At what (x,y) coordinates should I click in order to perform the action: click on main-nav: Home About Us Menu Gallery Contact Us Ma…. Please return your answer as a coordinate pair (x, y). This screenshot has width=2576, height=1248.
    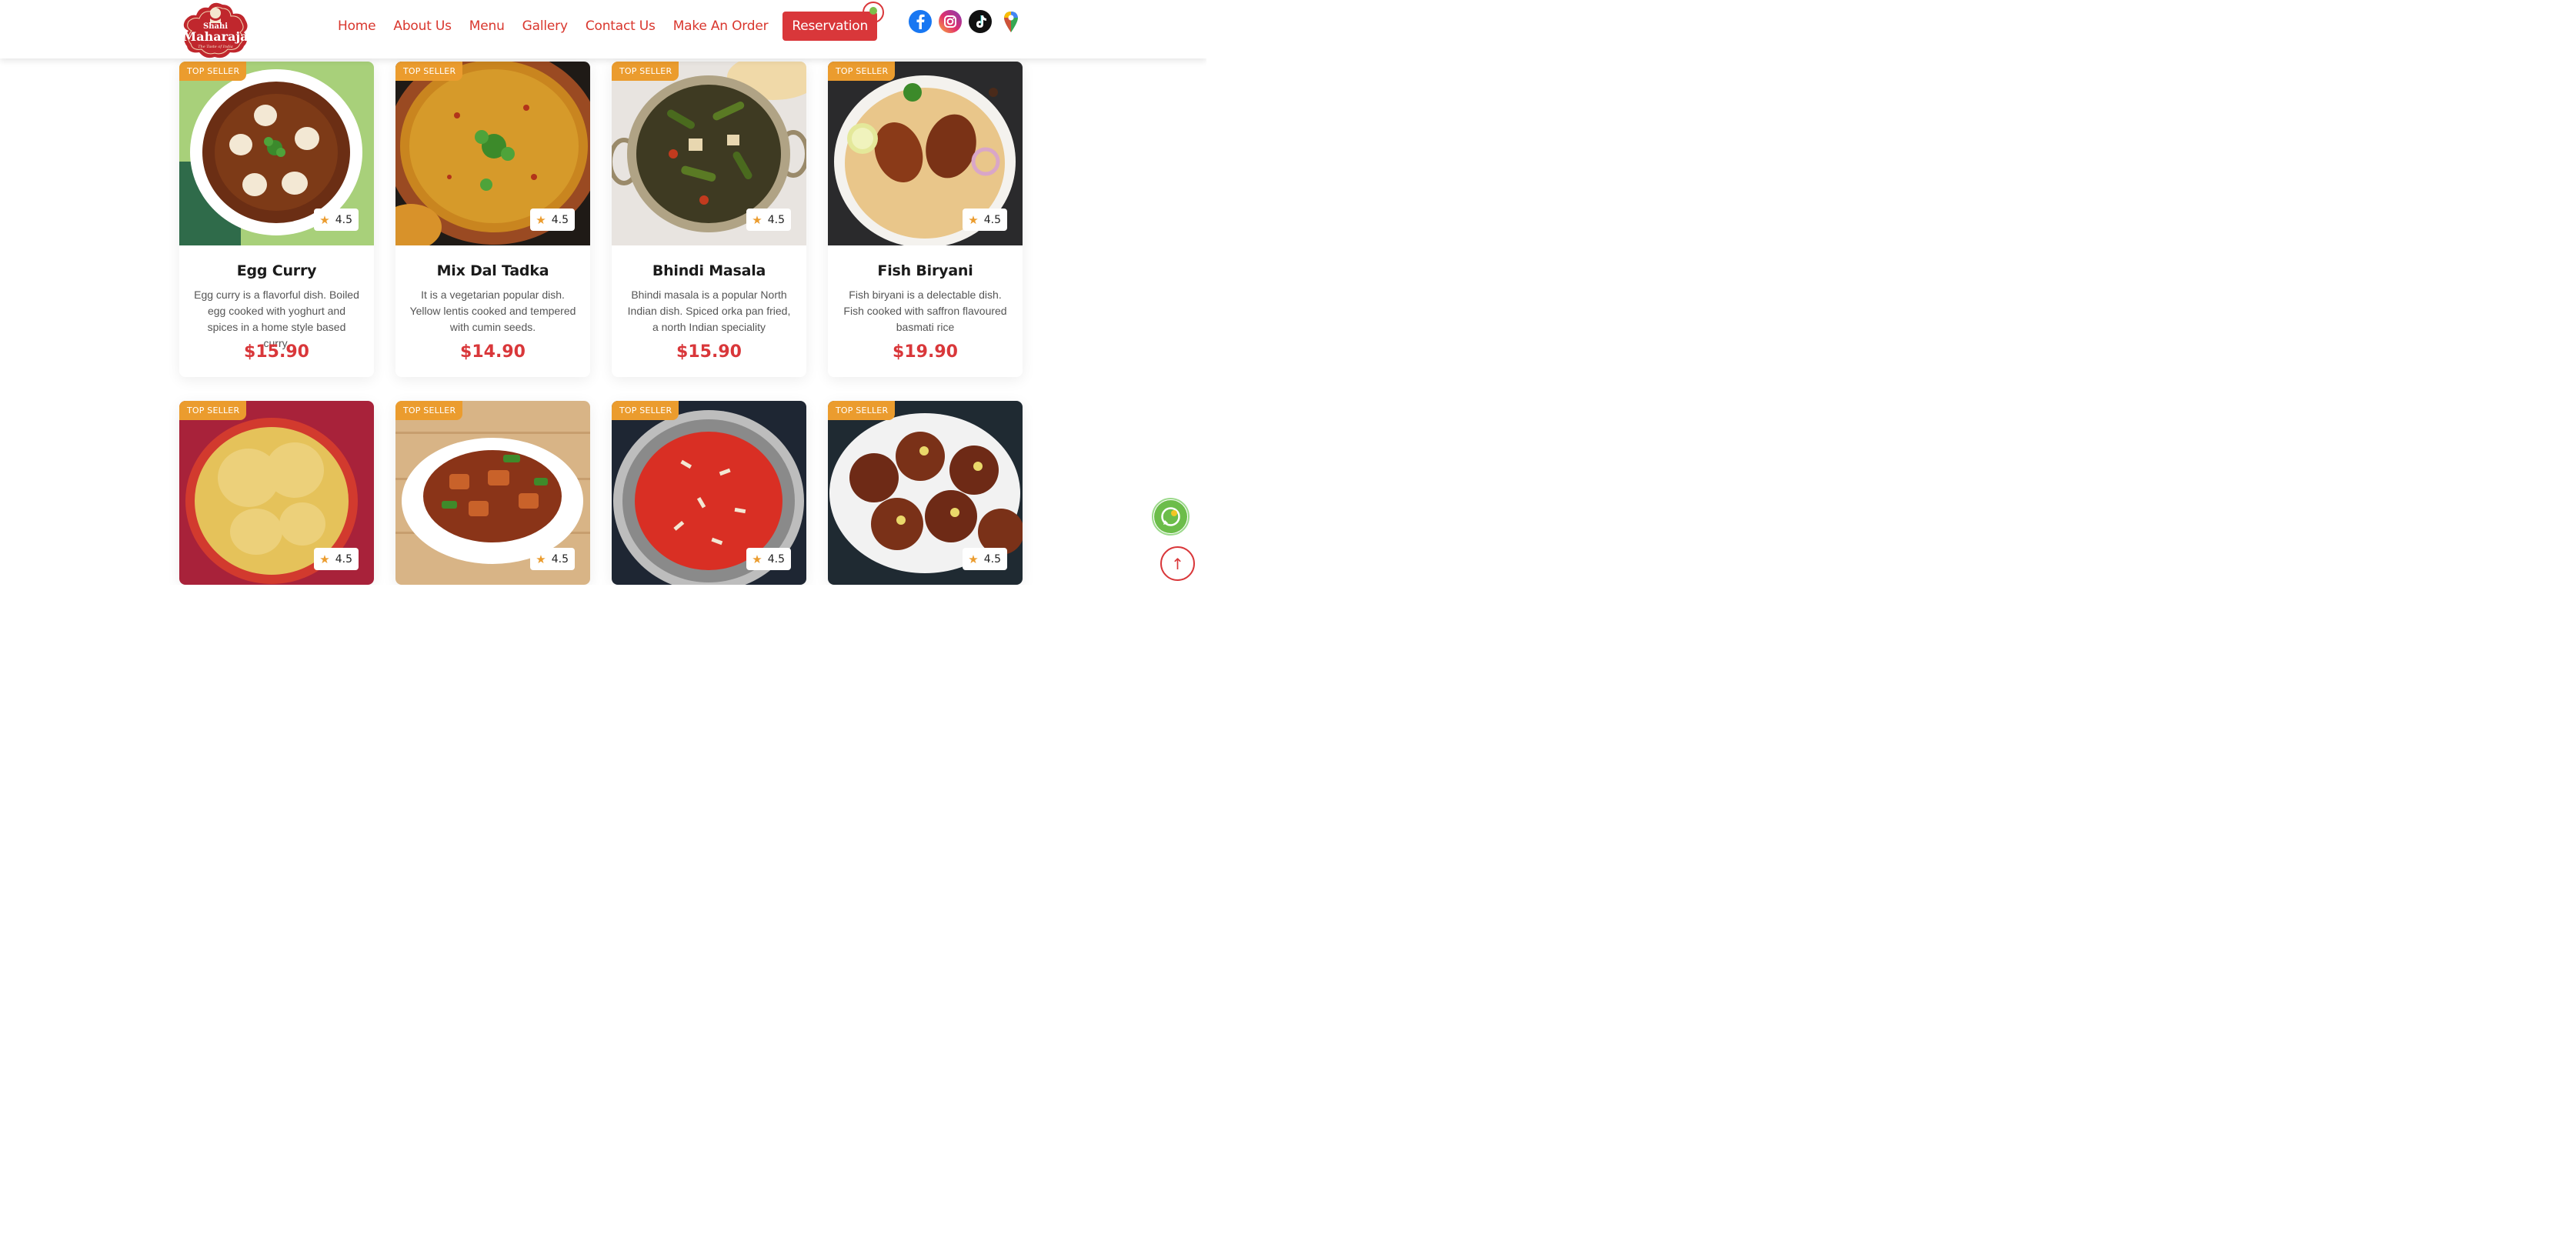
    Looking at the image, I should click on (608, 26).